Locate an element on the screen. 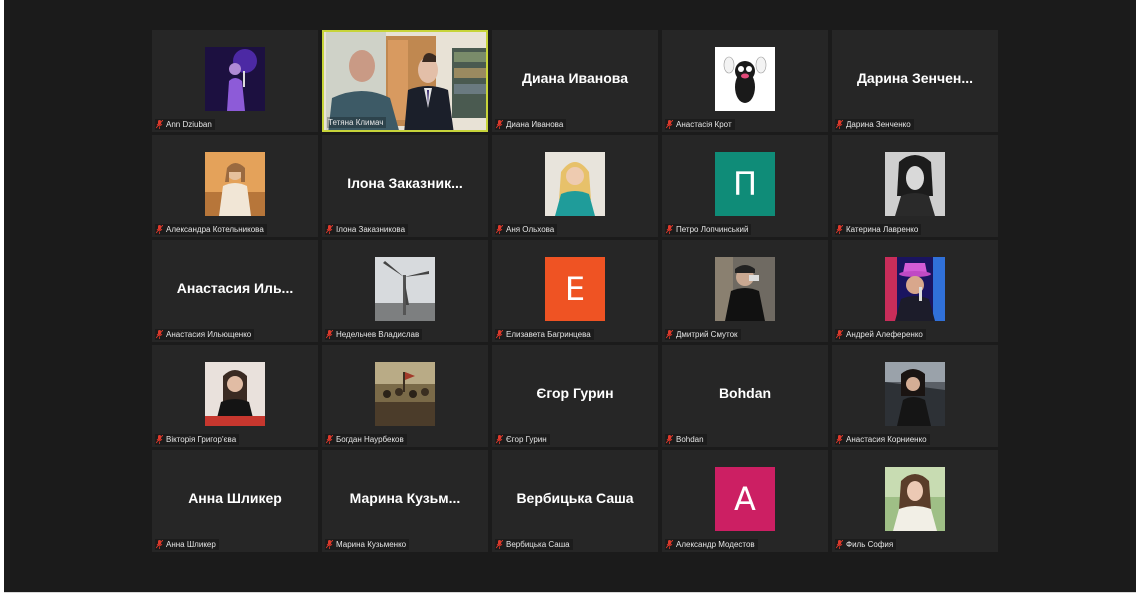 The height and width of the screenshot is (600, 1140). participant-tile: Недельчев Владислав is located at coordinates (405, 291).